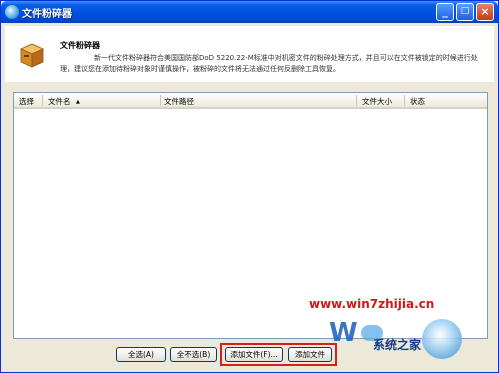 This screenshot has width=499, height=373. Describe the element at coordinates (377, 101) in the screenshot. I see `column-size: 文件大小` at that location.